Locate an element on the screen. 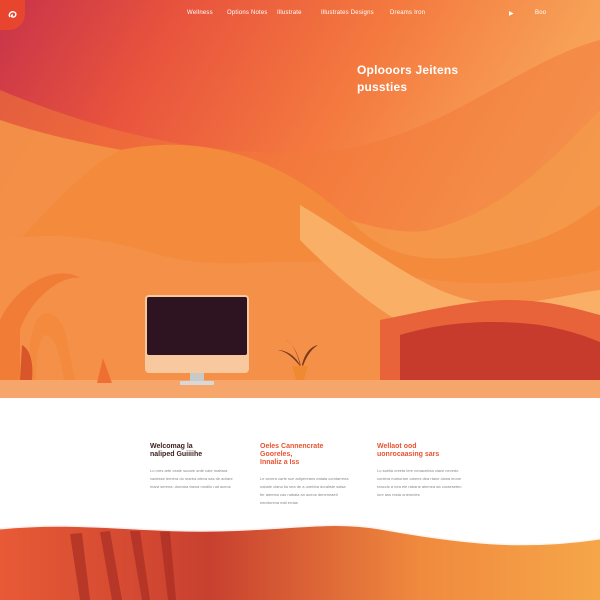 This screenshot has width=600, height=600. hero-title-line1: Oplooors Jeitens is located at coordinates (408, 70).